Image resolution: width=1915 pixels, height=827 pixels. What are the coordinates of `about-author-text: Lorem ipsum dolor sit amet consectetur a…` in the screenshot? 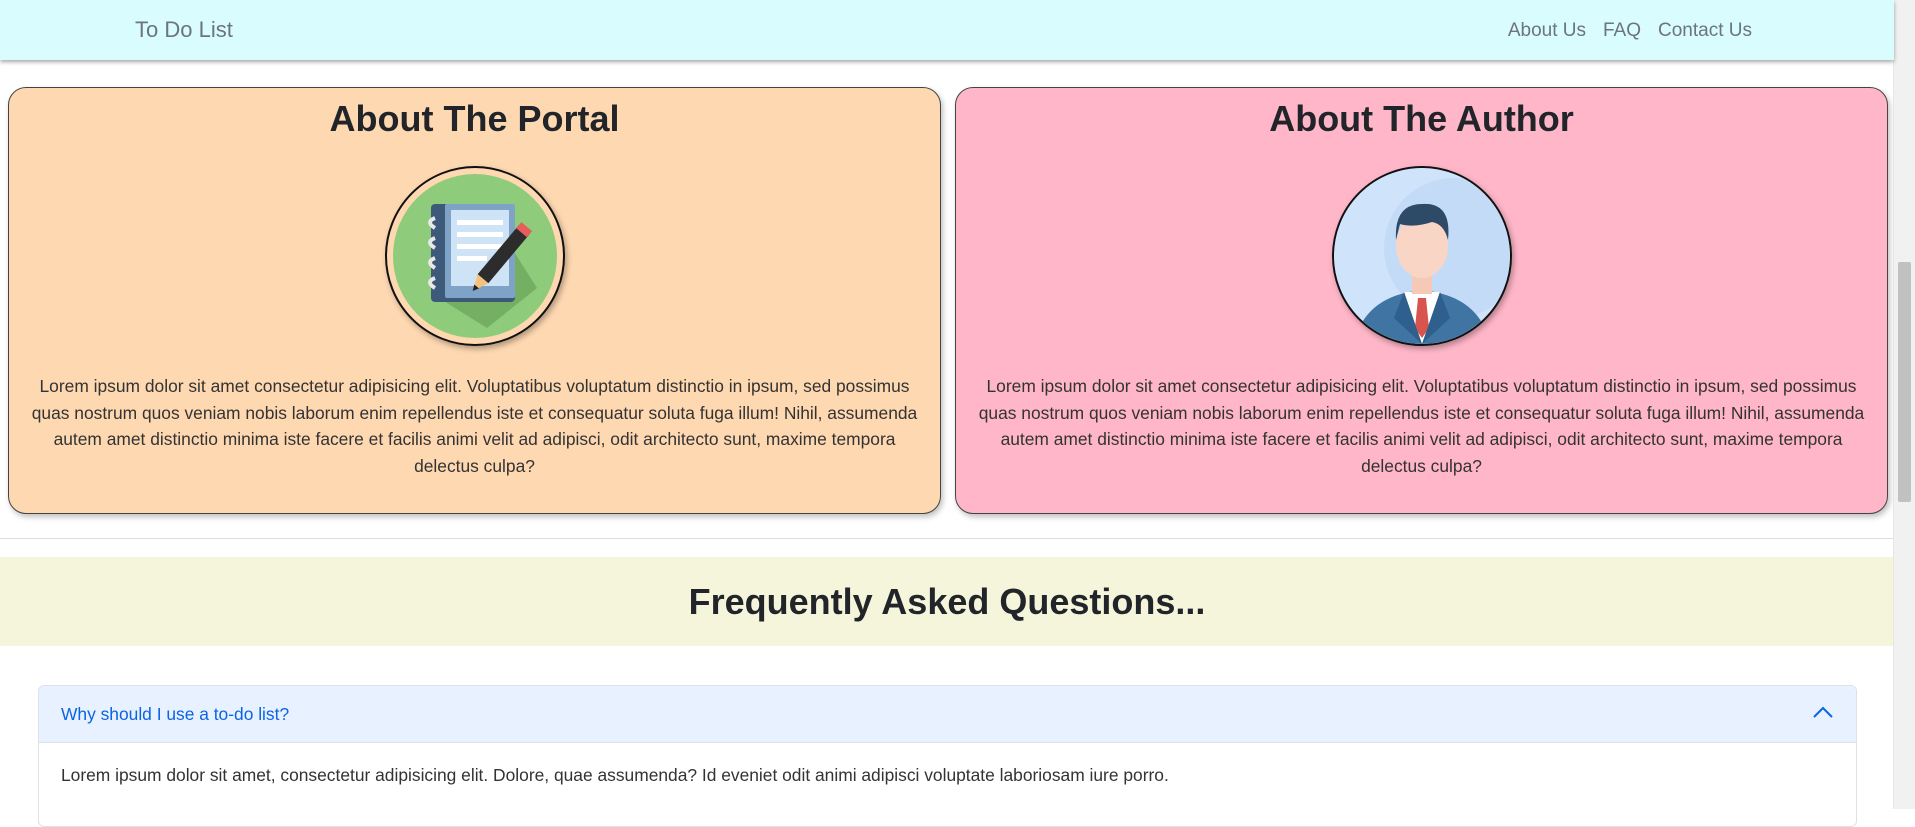 It's located at (1421, 426).